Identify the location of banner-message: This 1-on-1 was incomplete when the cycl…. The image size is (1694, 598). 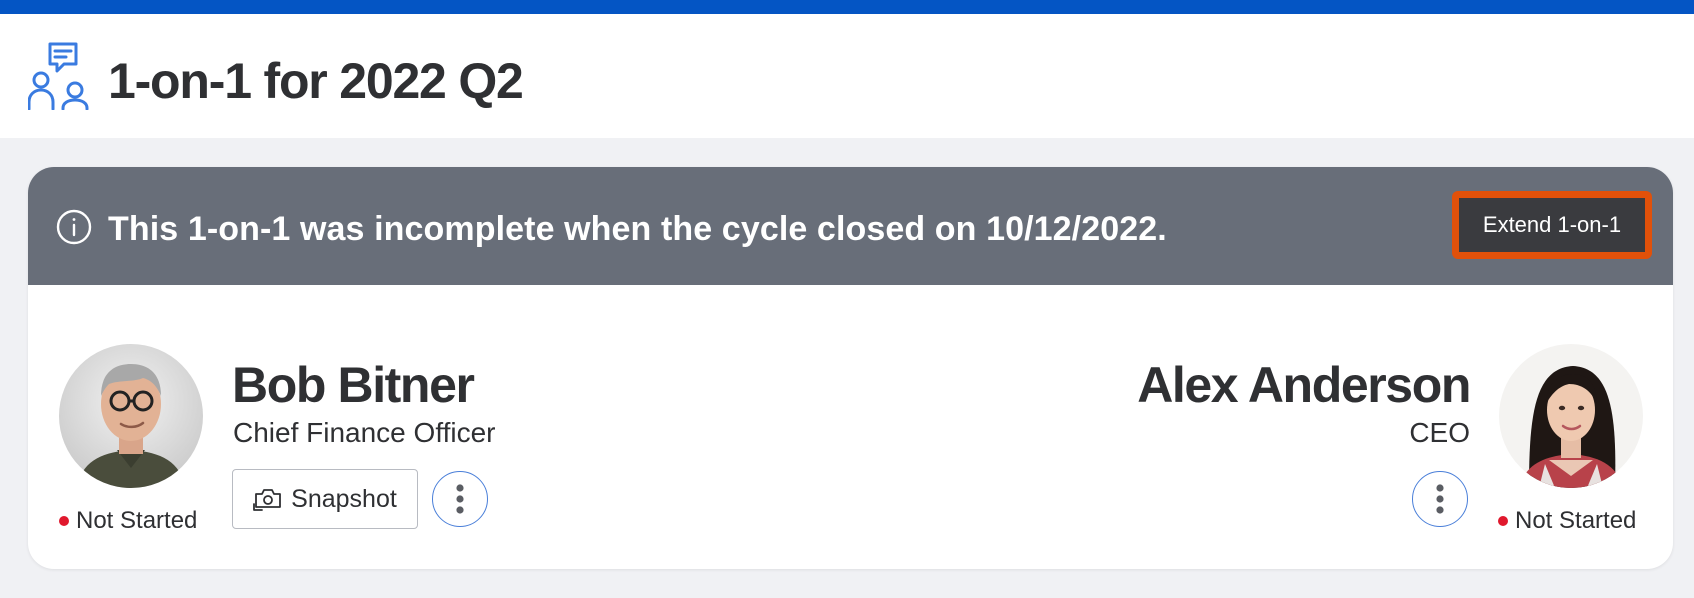
(637, 229).